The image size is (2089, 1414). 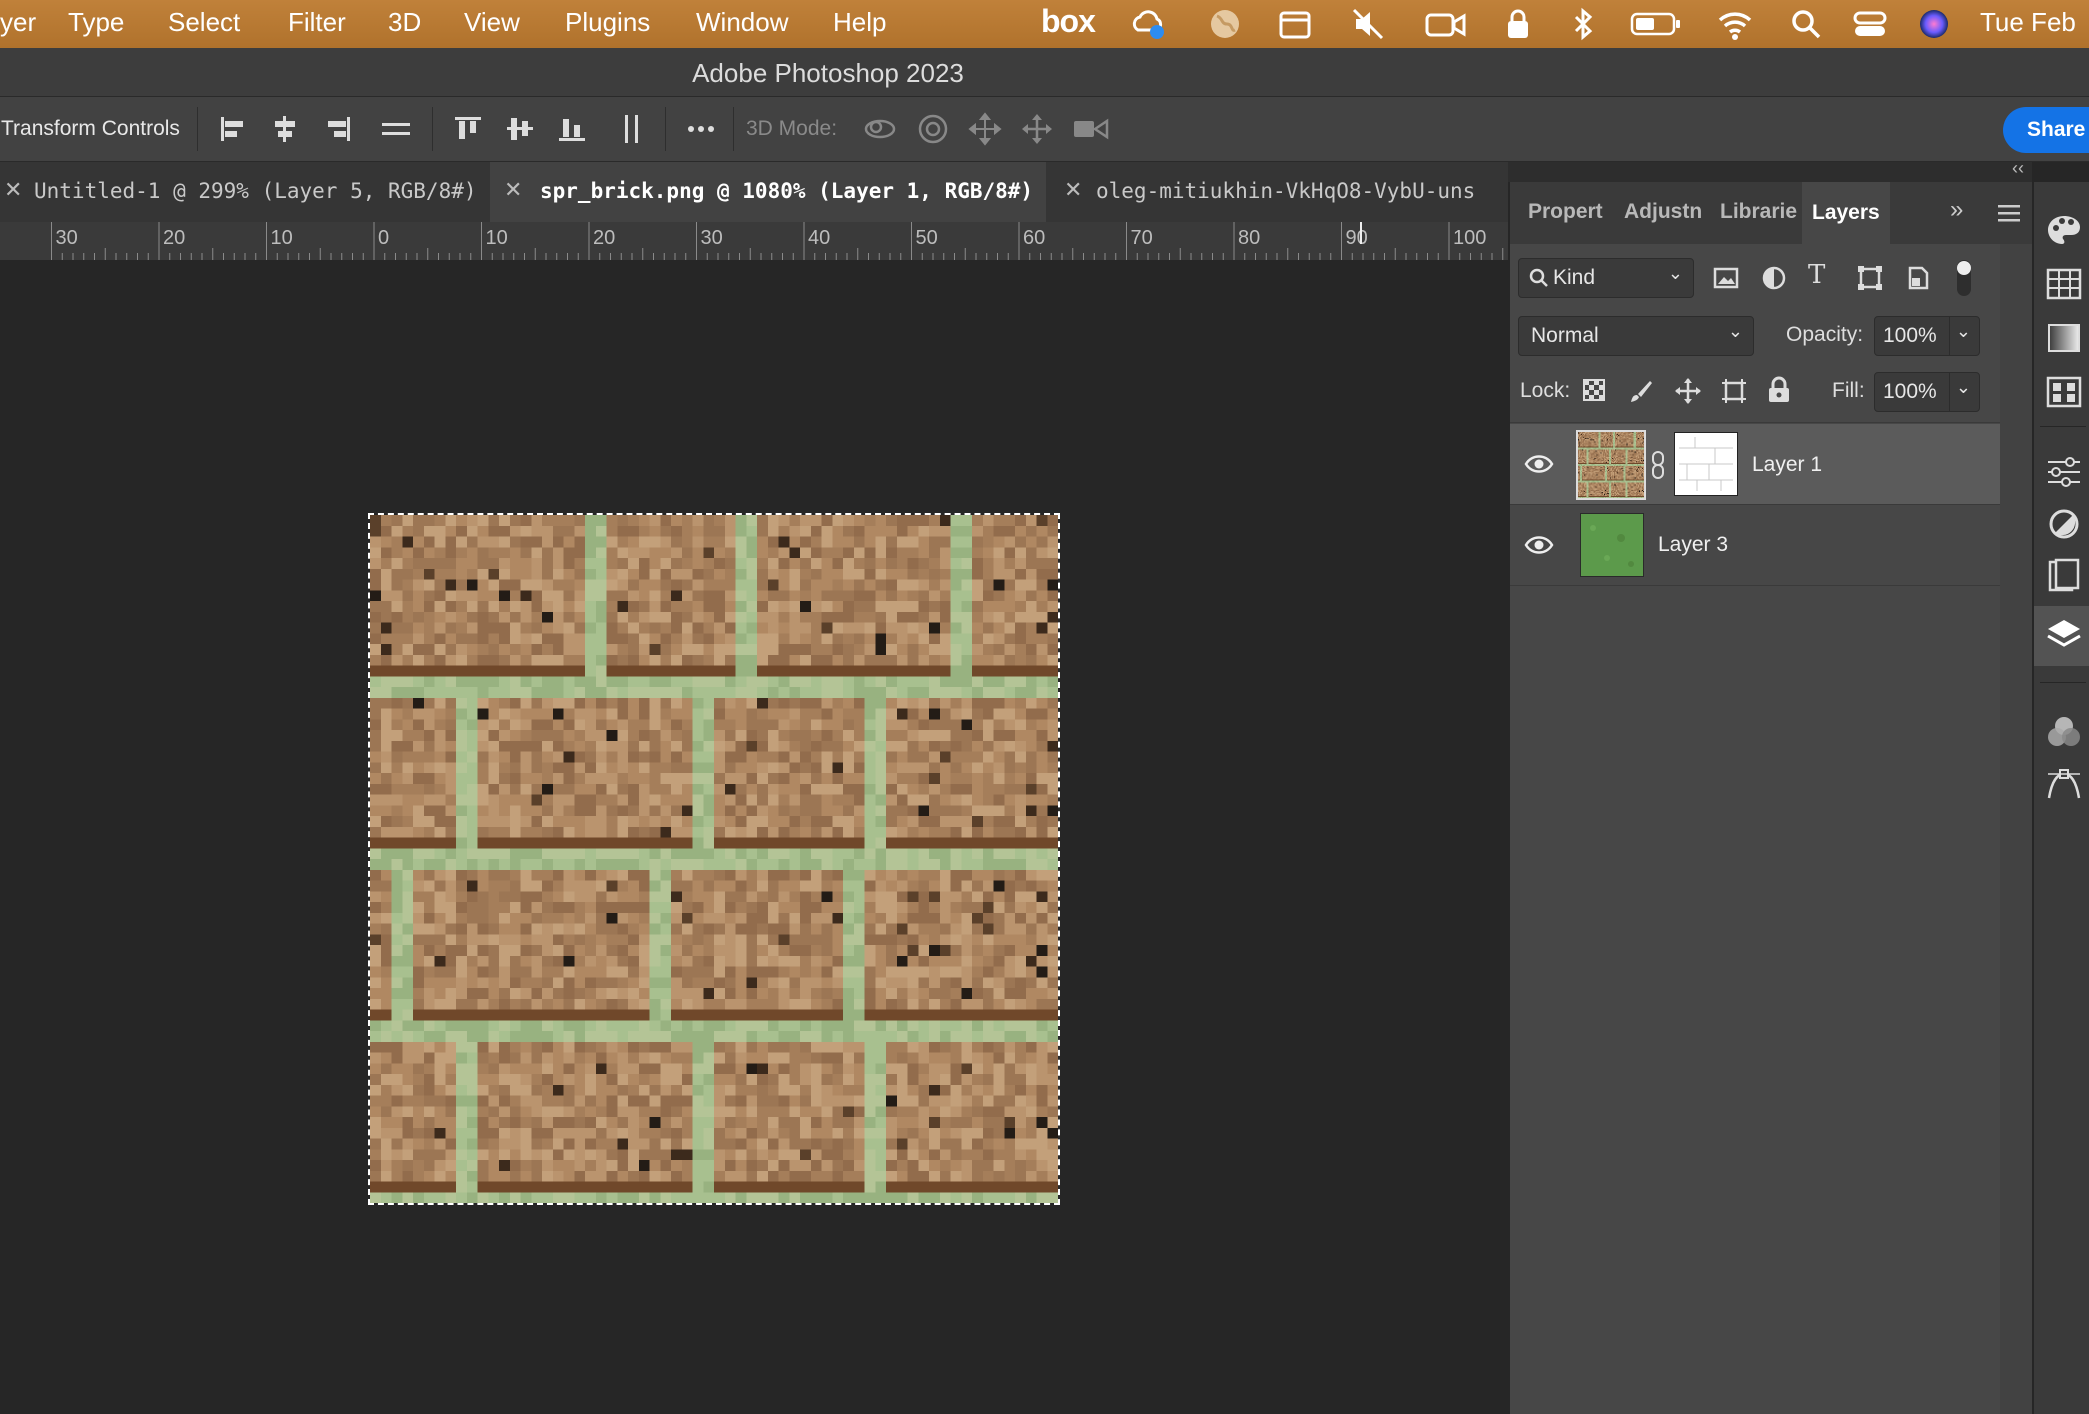 I want to click on collapse-panels-icon: ‹‹, so click(x=2018, y=168).